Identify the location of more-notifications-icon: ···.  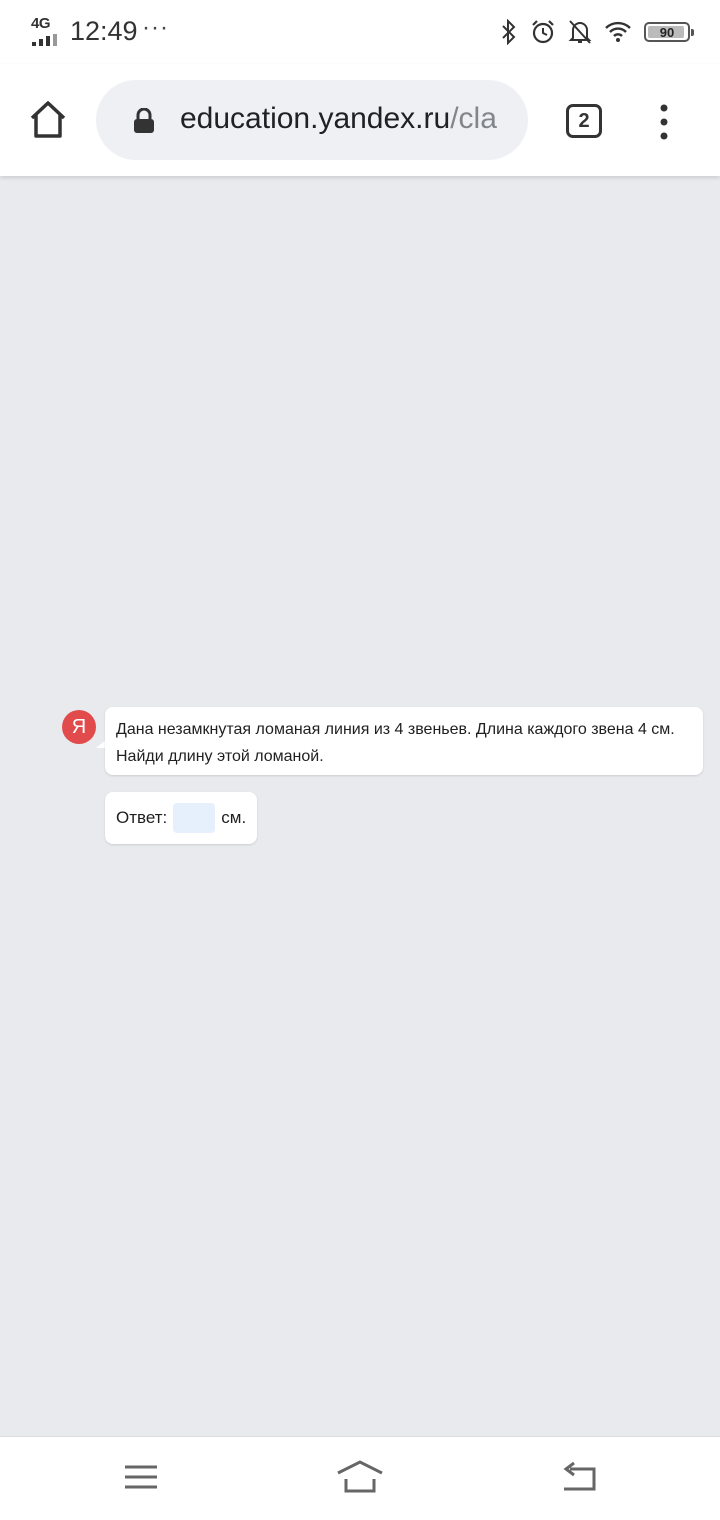
(155, 27).